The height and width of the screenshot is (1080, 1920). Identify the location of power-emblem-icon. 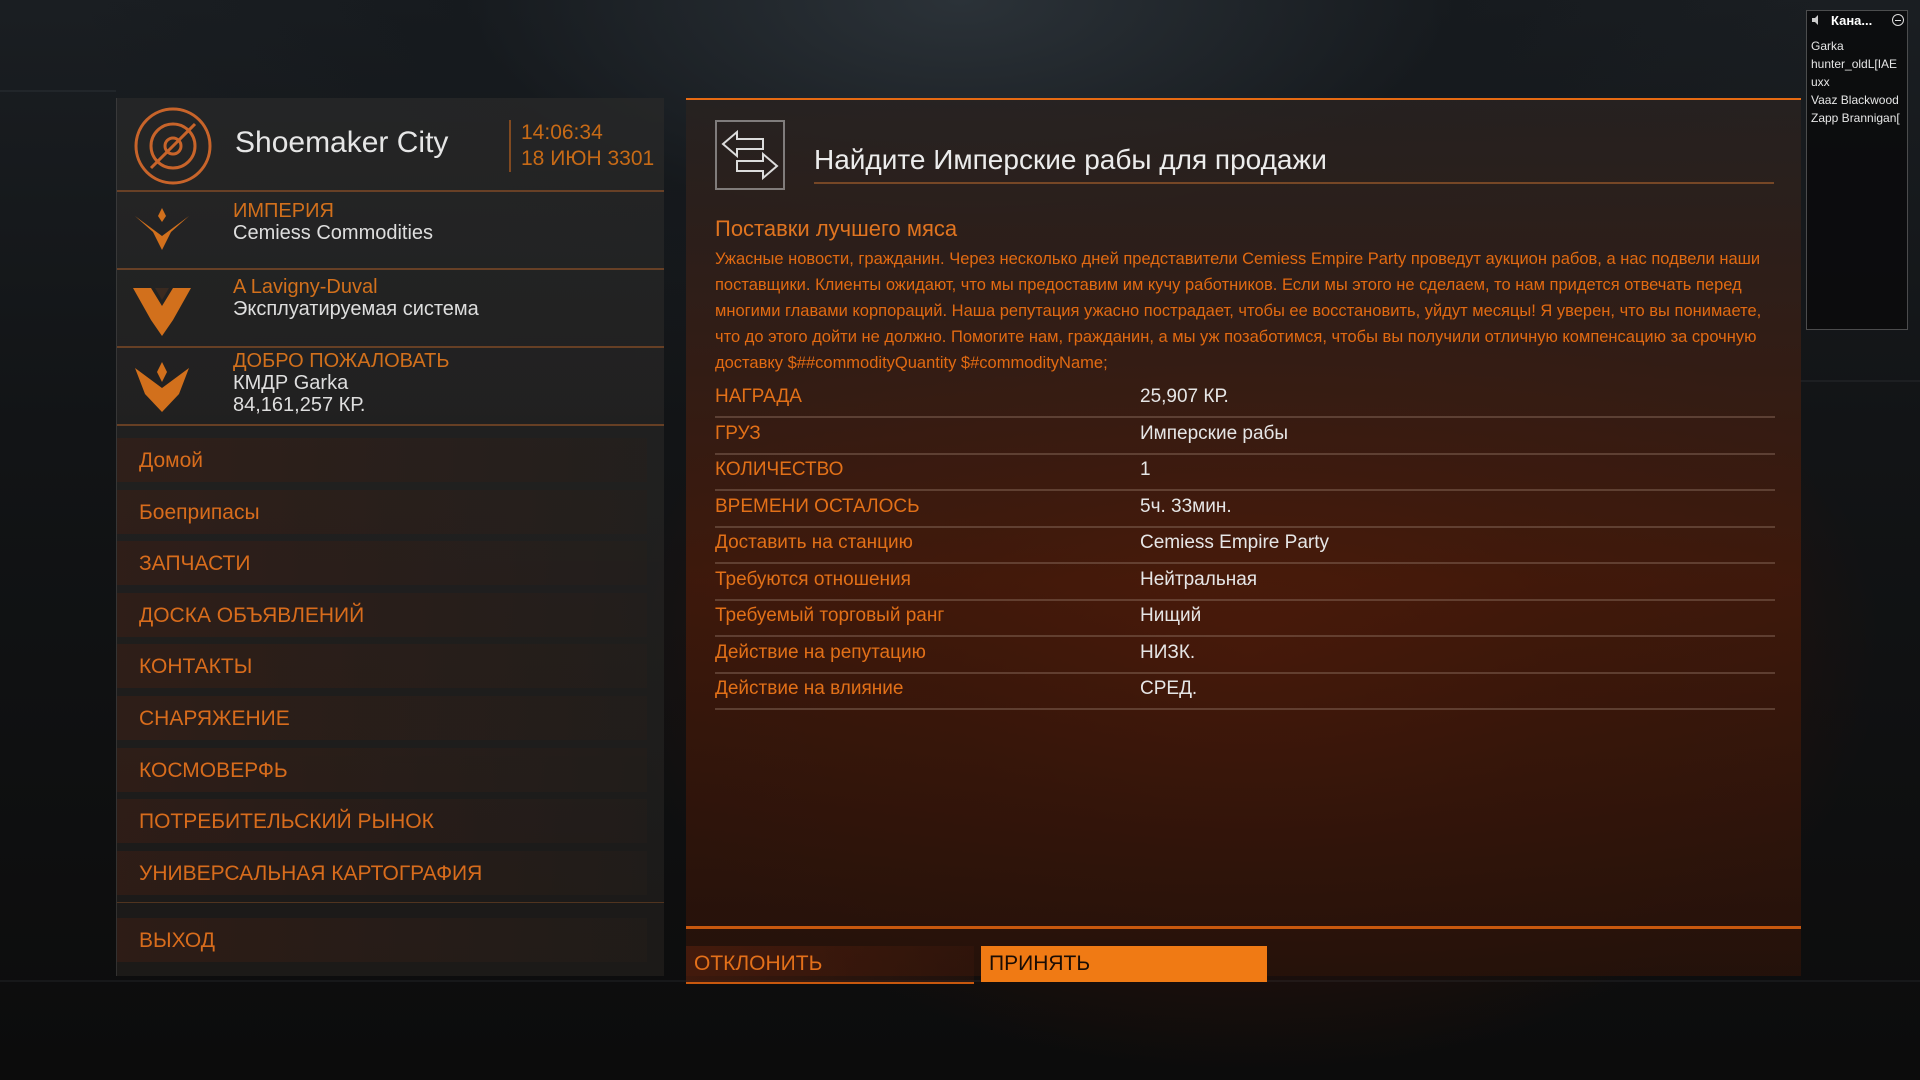
(162, 312).